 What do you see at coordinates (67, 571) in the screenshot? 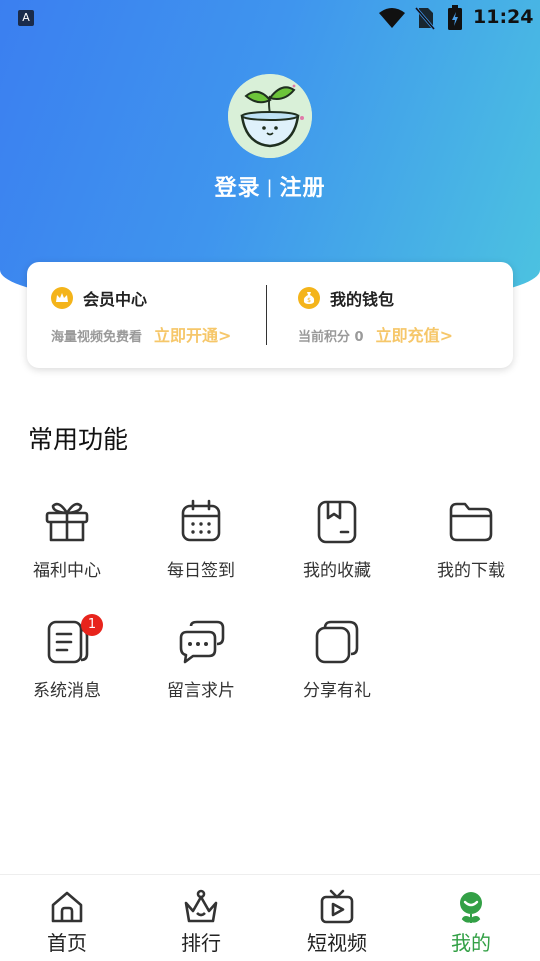
I see `function-label: 福利中心` at bounding box center [67, 571].